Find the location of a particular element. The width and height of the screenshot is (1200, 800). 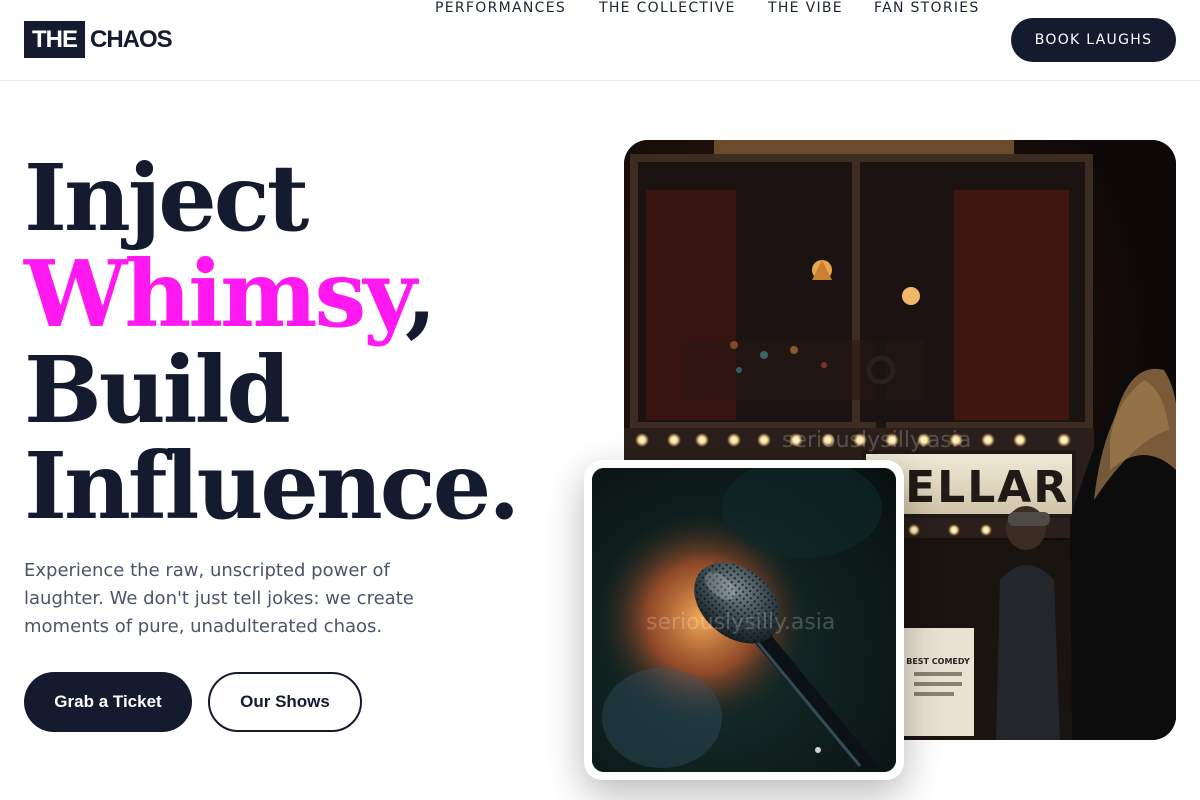

book-laughs-button: BOOK LAUGHS is located at coordinates (1093, 40).